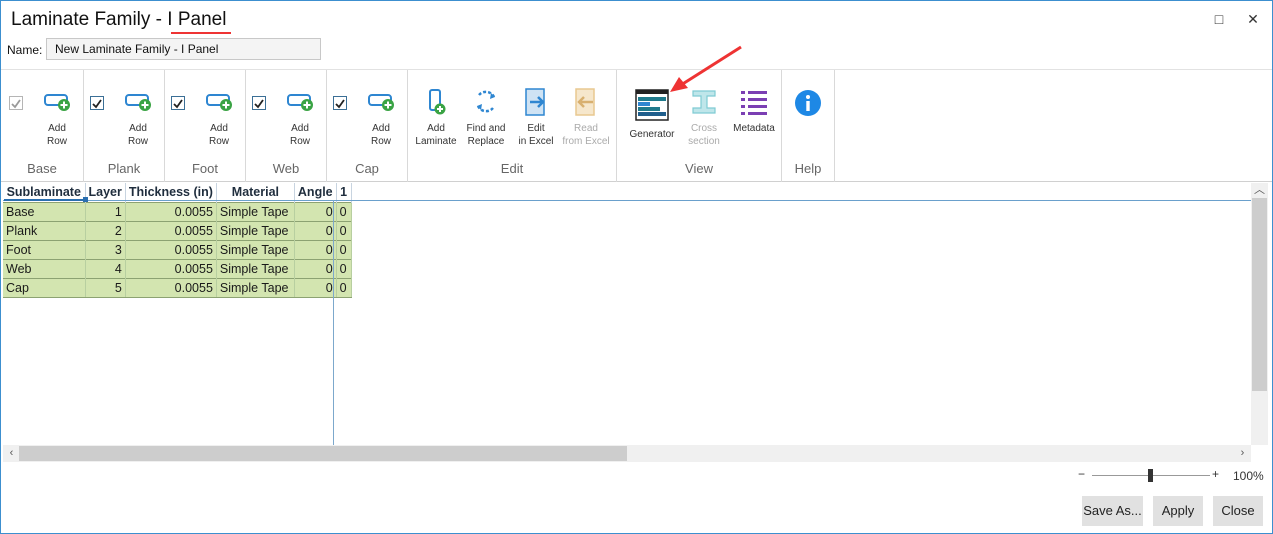 This screenshot has width=1273, height=534. I want to click on generator-label: Generator, so click(652, 134).